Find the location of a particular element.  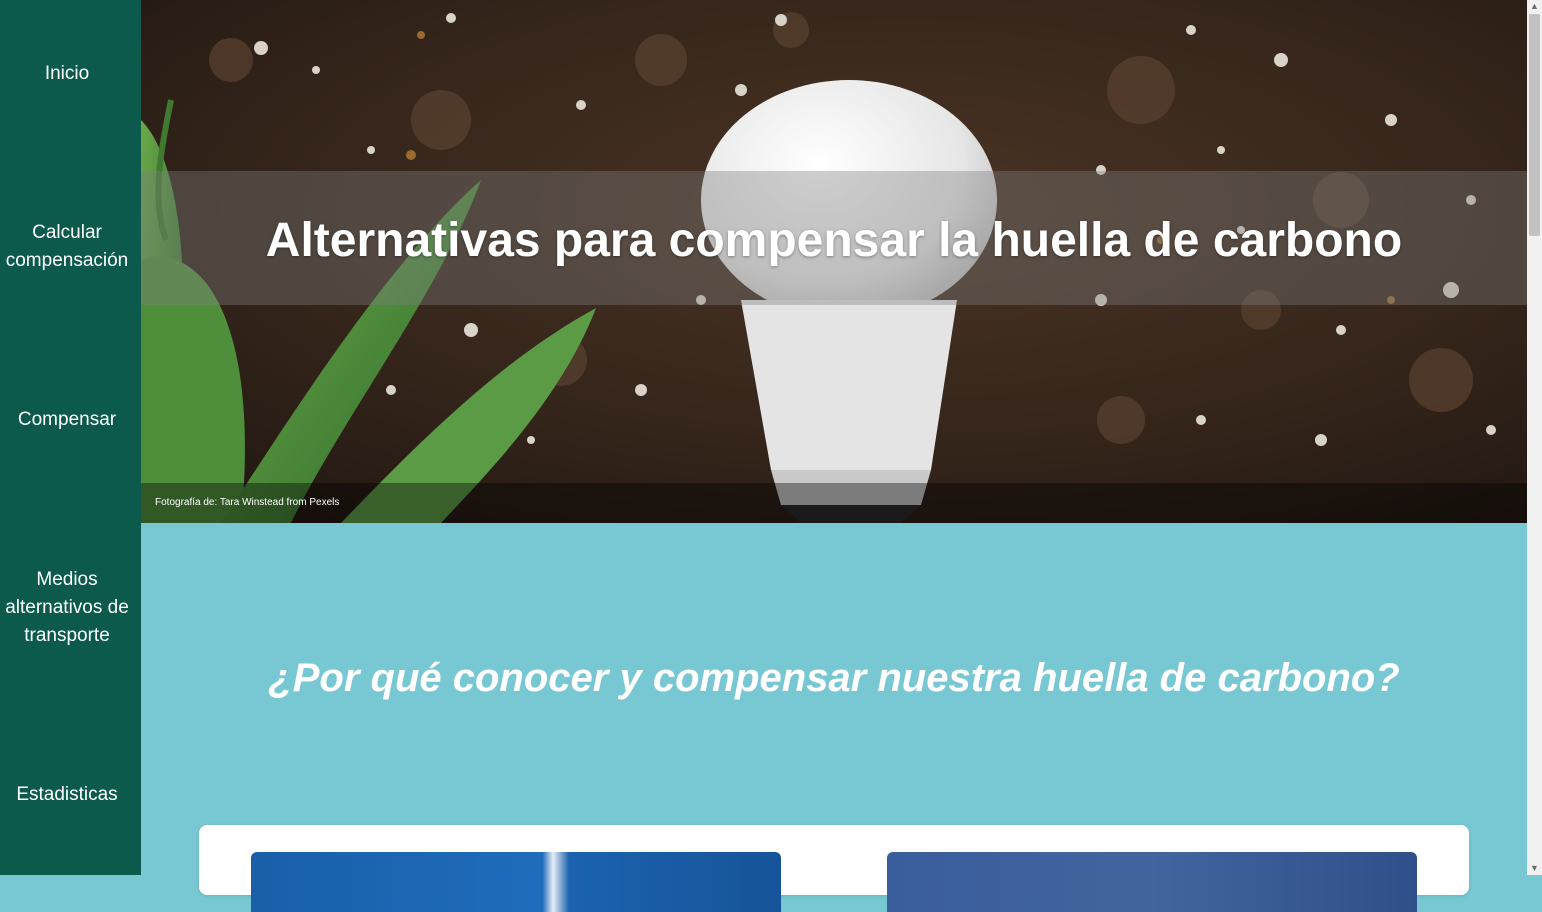

nav-item-medios-alternativos-de-transporte: Medios alternativos de transporte is located at coordinates (67, 608).